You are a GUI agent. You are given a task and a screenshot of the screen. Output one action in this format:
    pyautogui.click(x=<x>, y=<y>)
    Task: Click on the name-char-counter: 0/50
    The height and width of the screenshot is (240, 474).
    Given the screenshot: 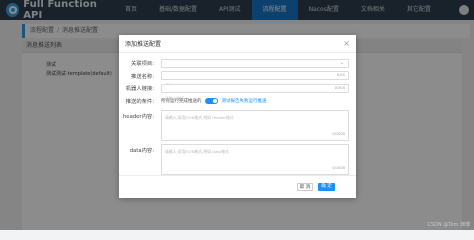 What is the action you would take?
    pyautogui.click(x=340, y=75)
    